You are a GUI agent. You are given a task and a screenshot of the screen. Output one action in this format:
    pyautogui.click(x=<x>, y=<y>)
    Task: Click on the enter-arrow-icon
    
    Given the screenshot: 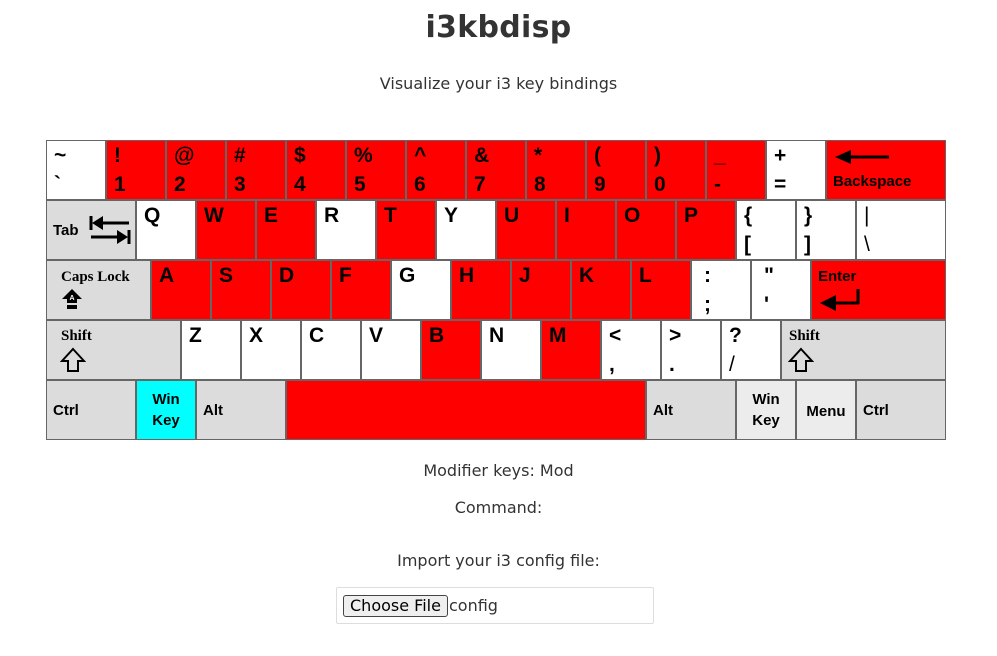 What is the action you would take?
    pyautogui.click(x=840, y=300)
    